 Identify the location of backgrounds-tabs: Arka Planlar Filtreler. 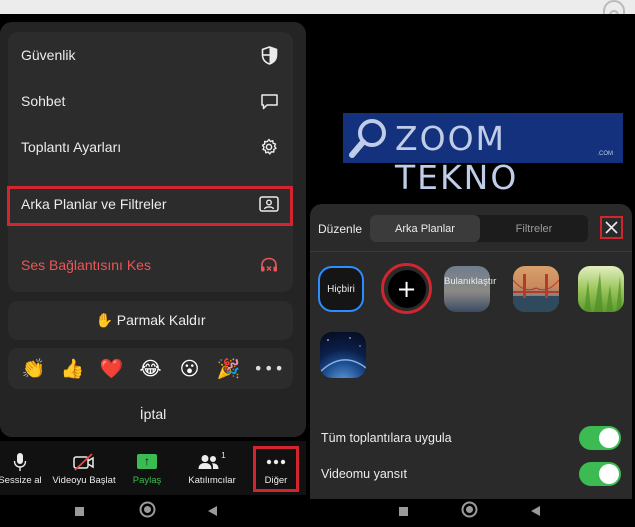
(479, 228).